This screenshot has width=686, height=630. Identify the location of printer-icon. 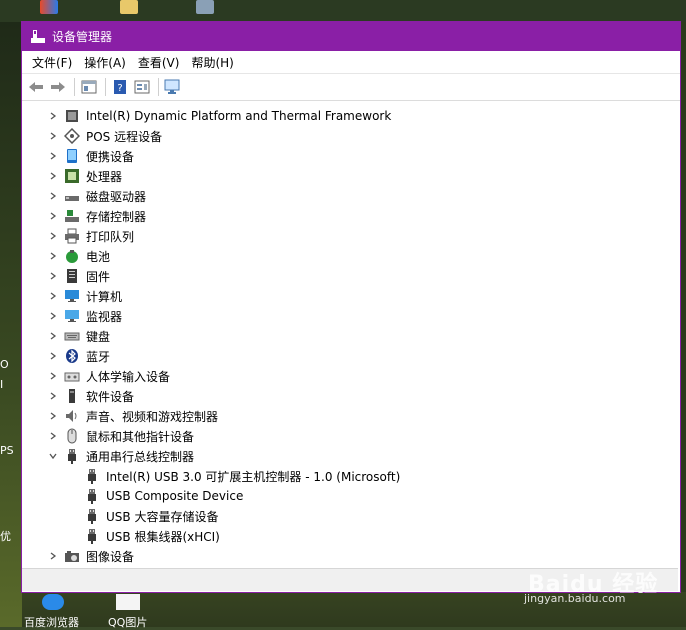
(72, 236).